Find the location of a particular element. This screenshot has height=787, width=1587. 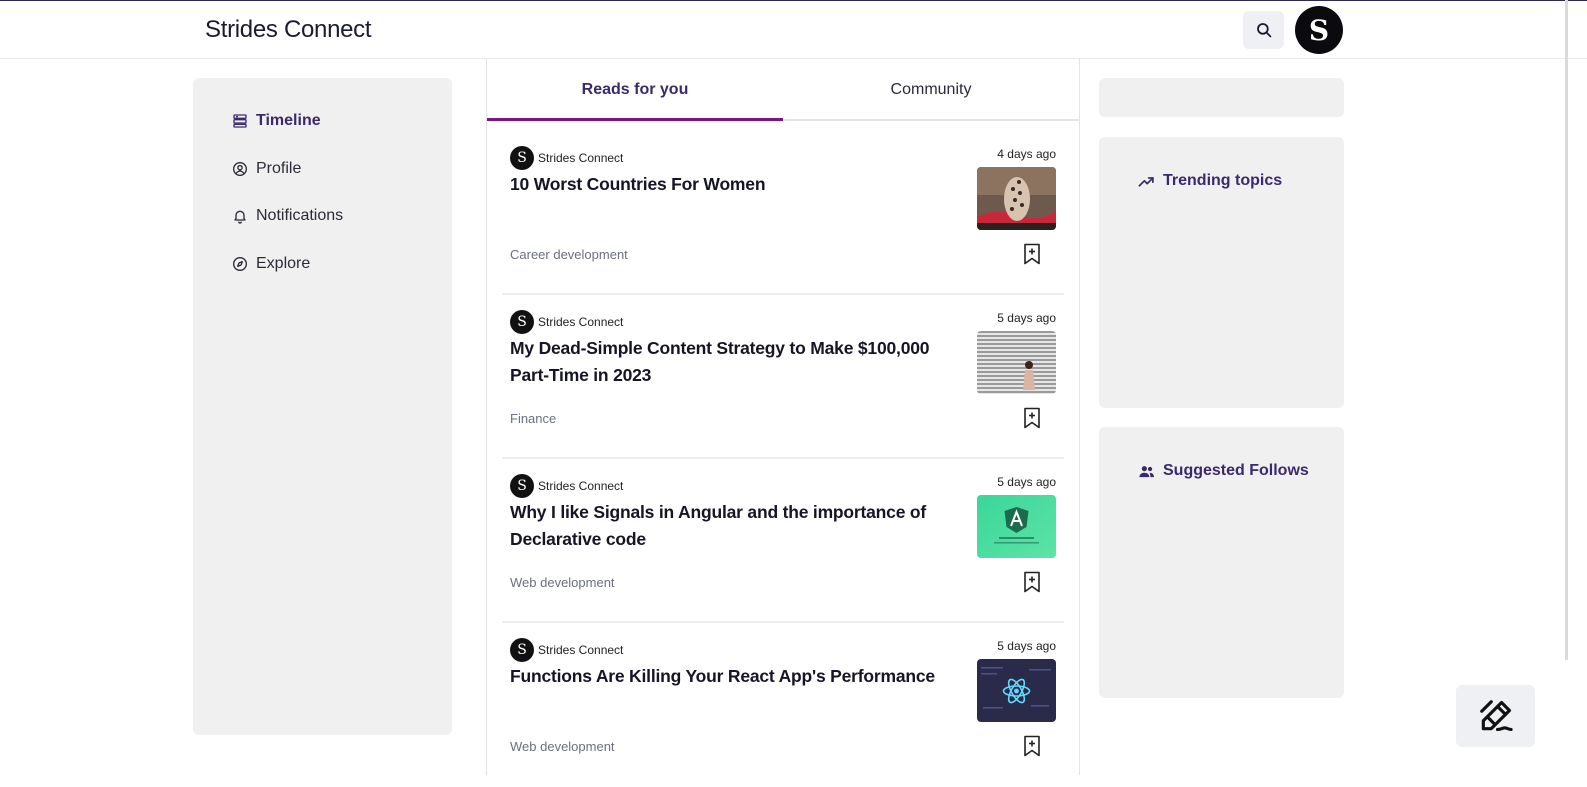

sidebar-item-timeline: Timeline is located at coordinates (276, 121).